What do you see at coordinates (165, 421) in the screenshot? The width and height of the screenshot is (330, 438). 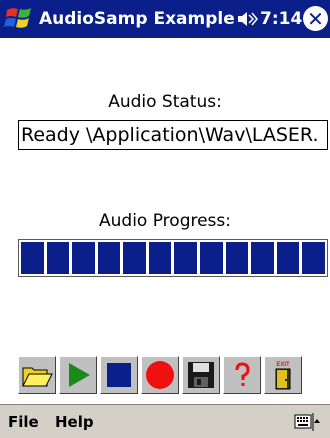 I see `menu-bar: File Help` at bounding box center [165, 421].